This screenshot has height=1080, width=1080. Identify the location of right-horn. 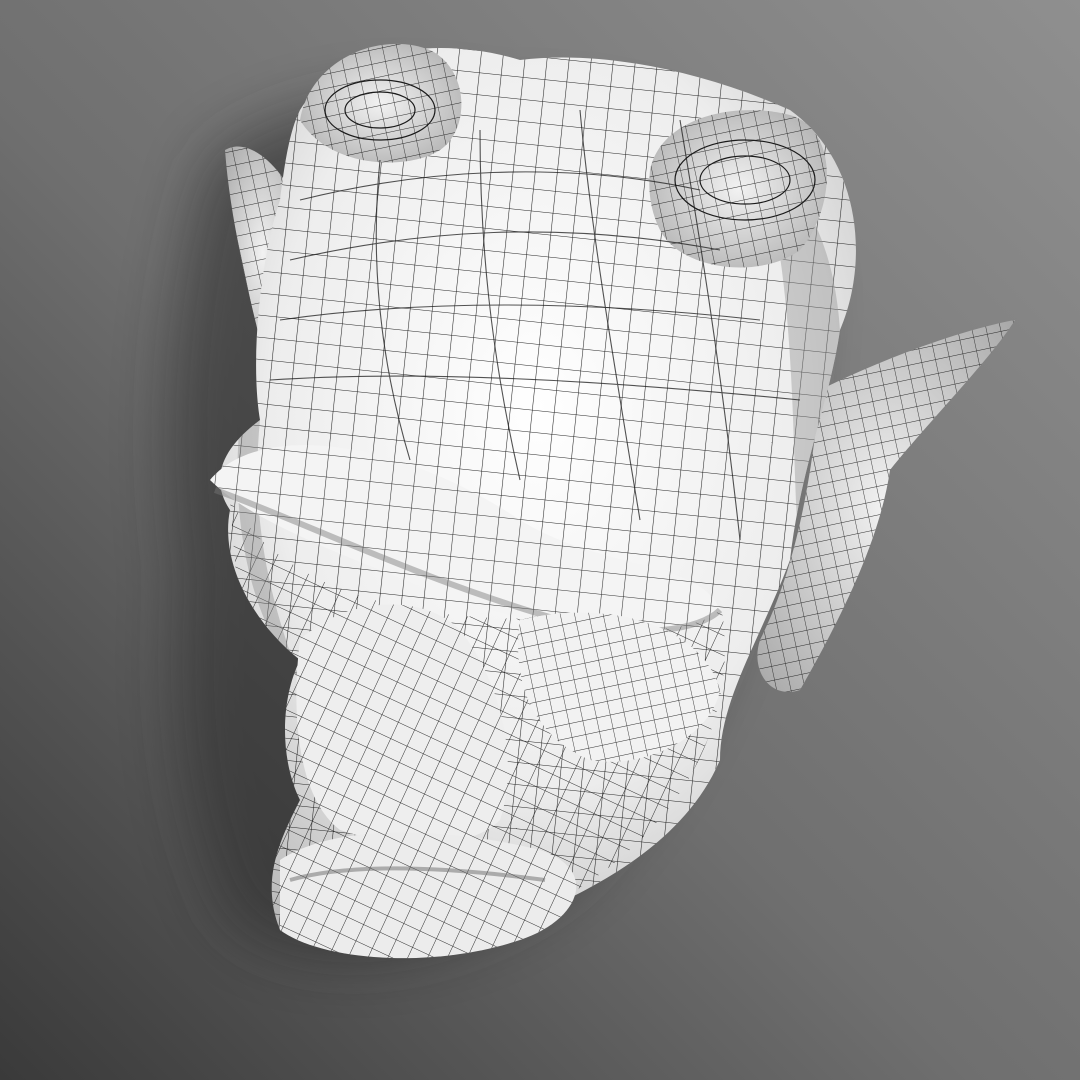
(738, 189).